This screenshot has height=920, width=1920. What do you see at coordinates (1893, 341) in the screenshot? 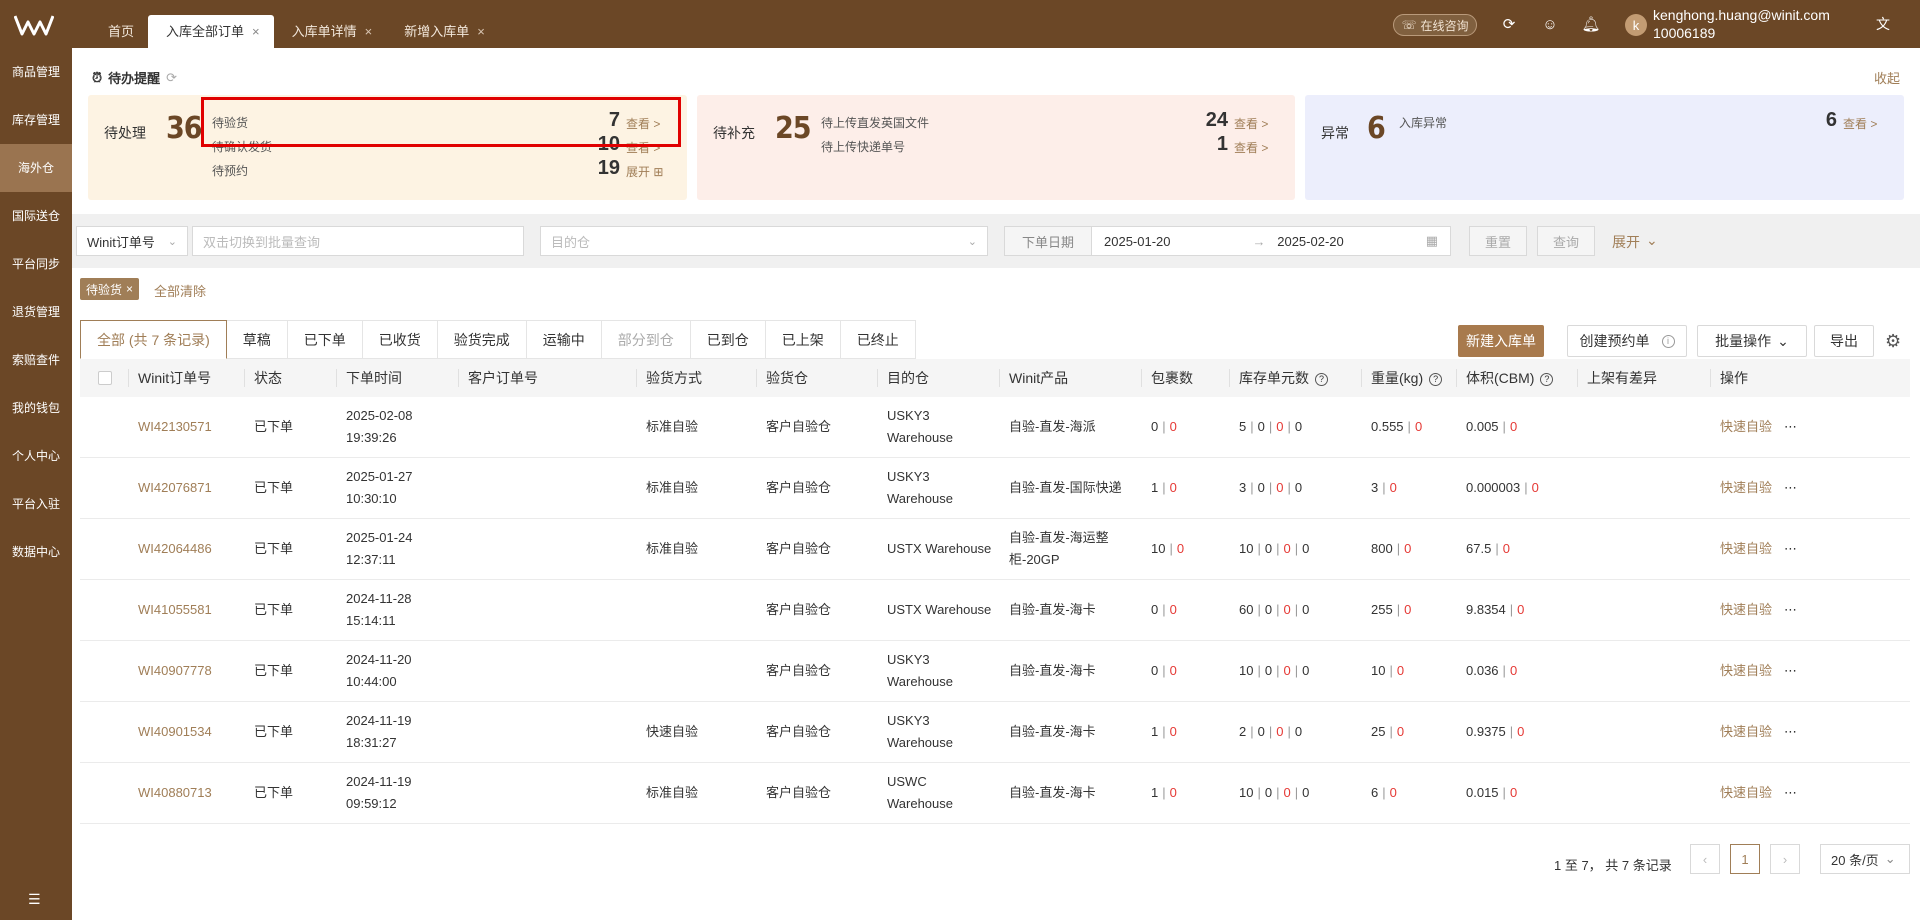
I see `gear-icon: ⚙` at bounding box center [1893, 341].